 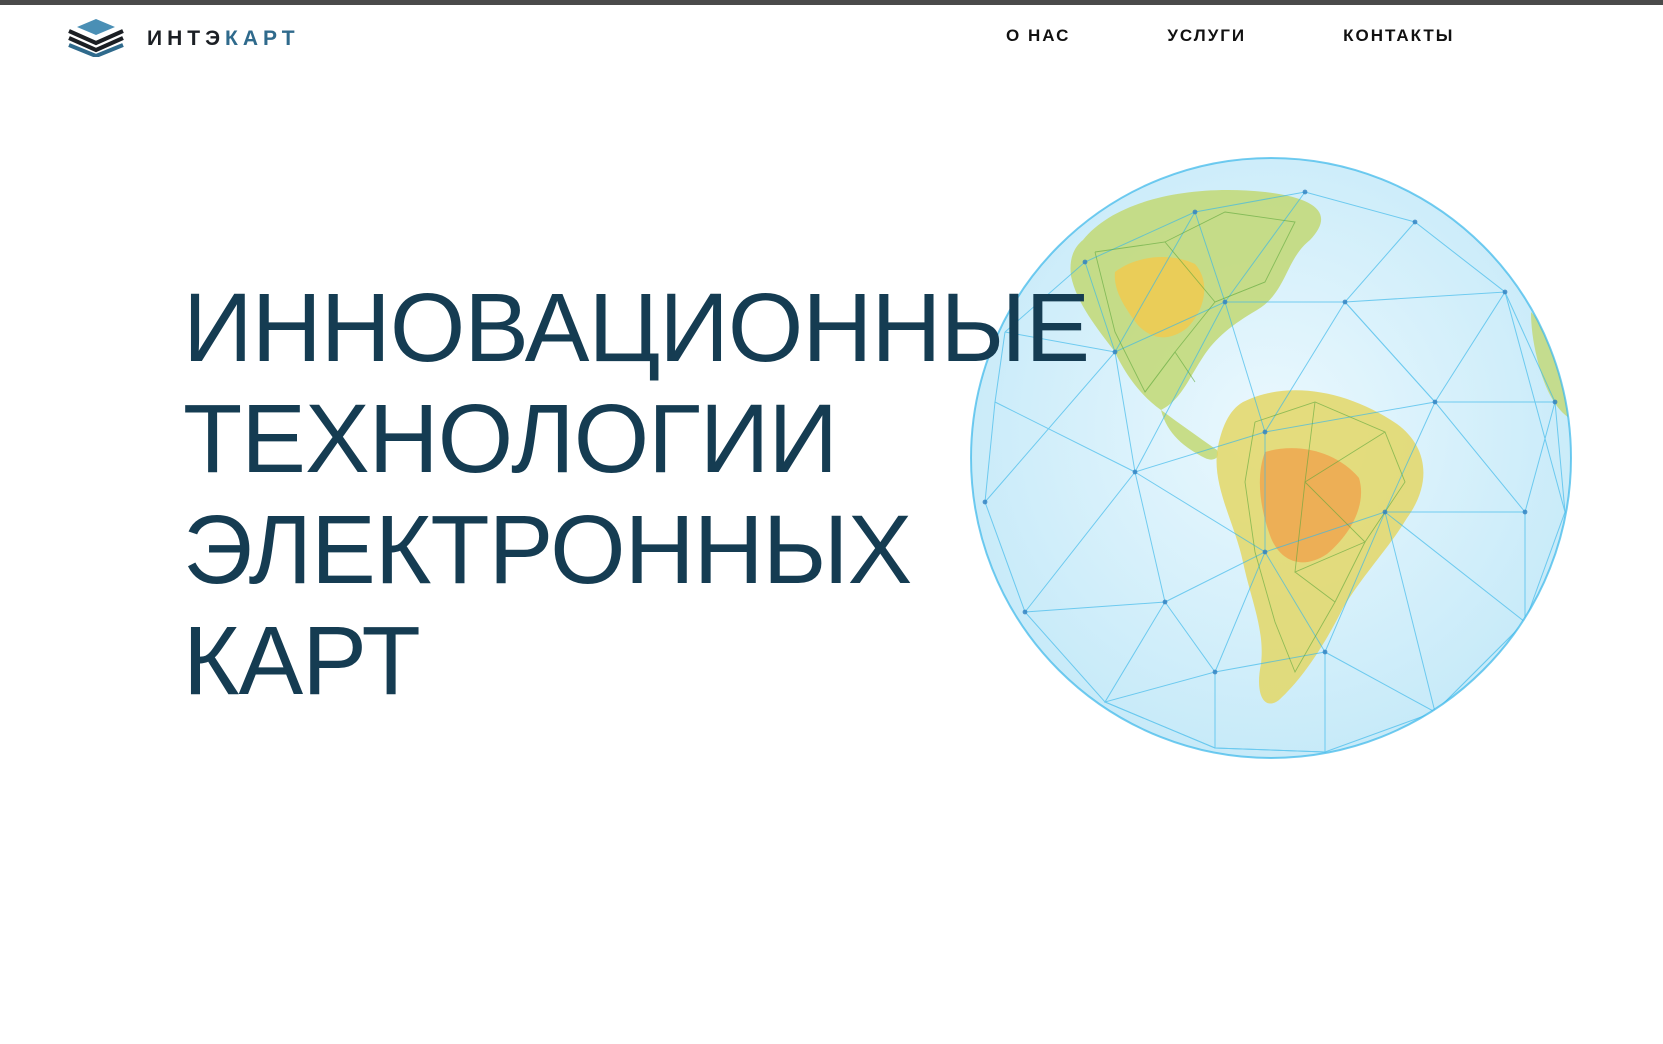 What do you see at coordinates (1398, 36) in the screenshot?
I see `nav-link-contacts: КОНТАКТЫ` at bounding box center [1398, 36].